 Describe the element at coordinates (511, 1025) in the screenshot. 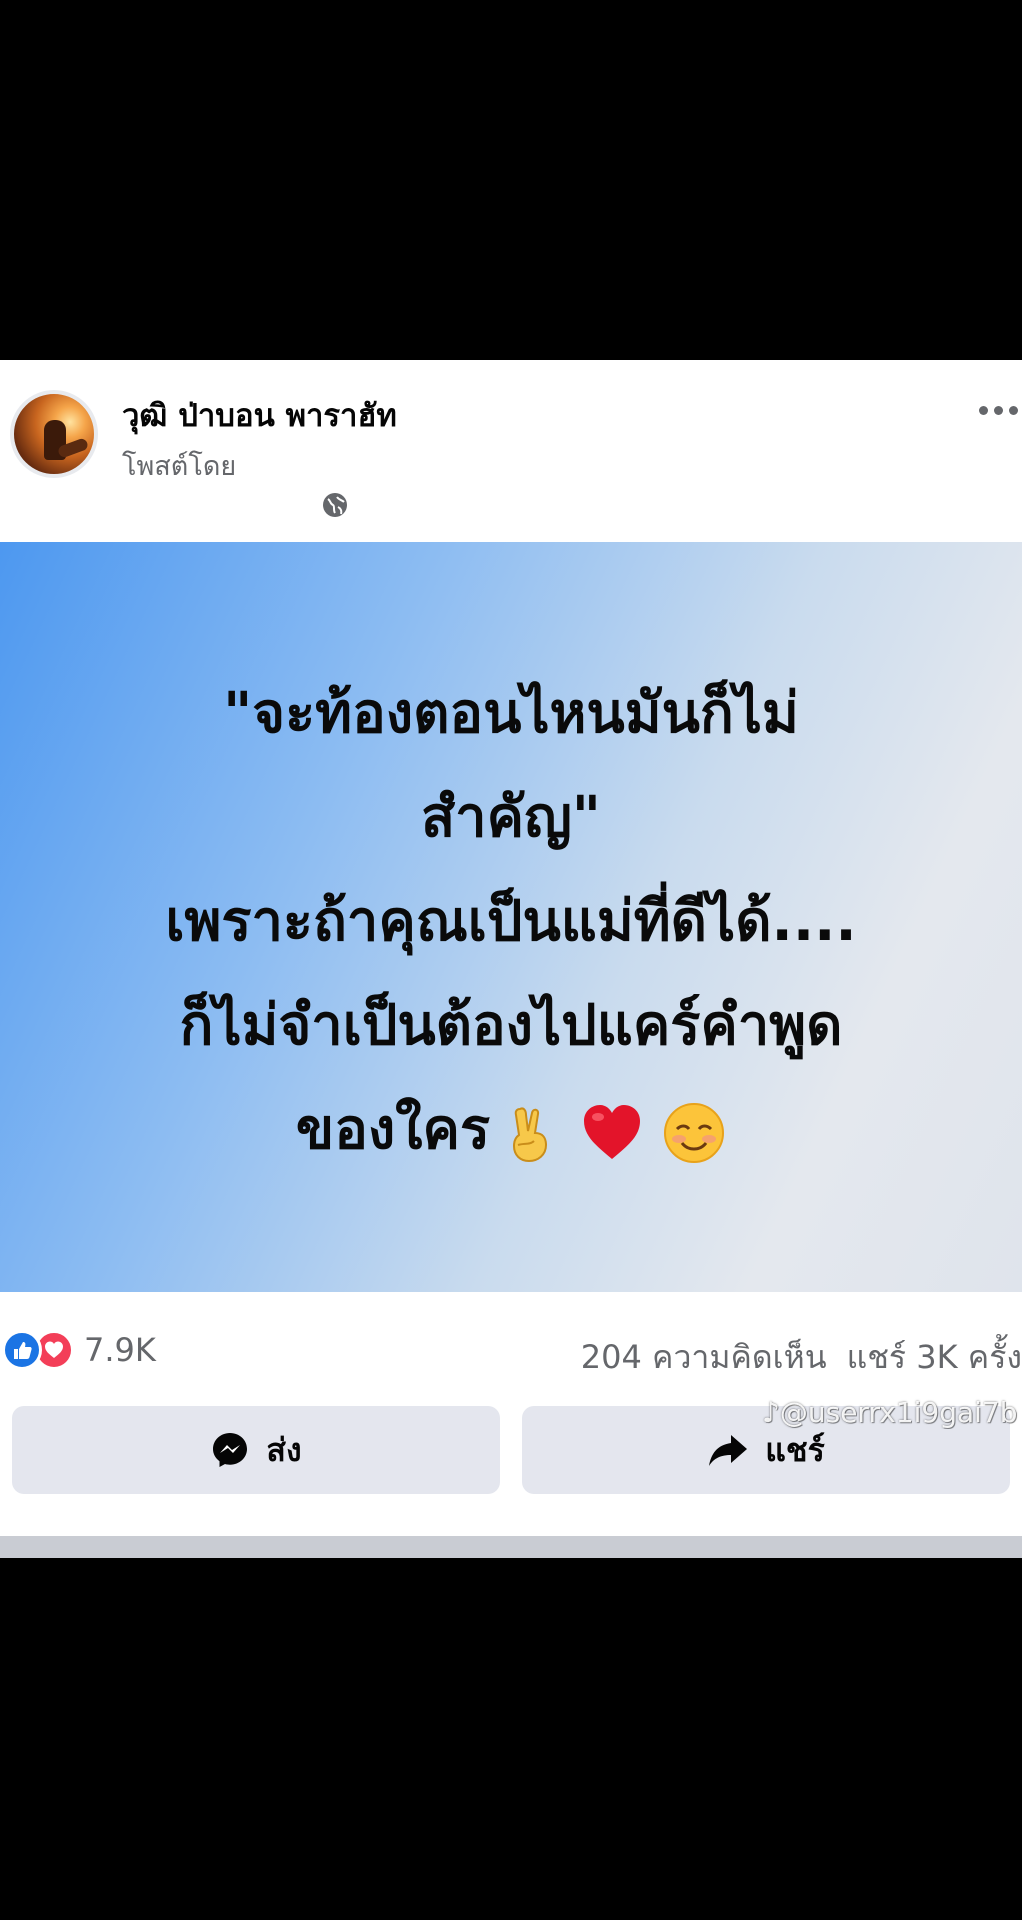

I see `quote-line-4: ก็ไม่จำเป็นต้องไปแคร์คำพูด` at that location.